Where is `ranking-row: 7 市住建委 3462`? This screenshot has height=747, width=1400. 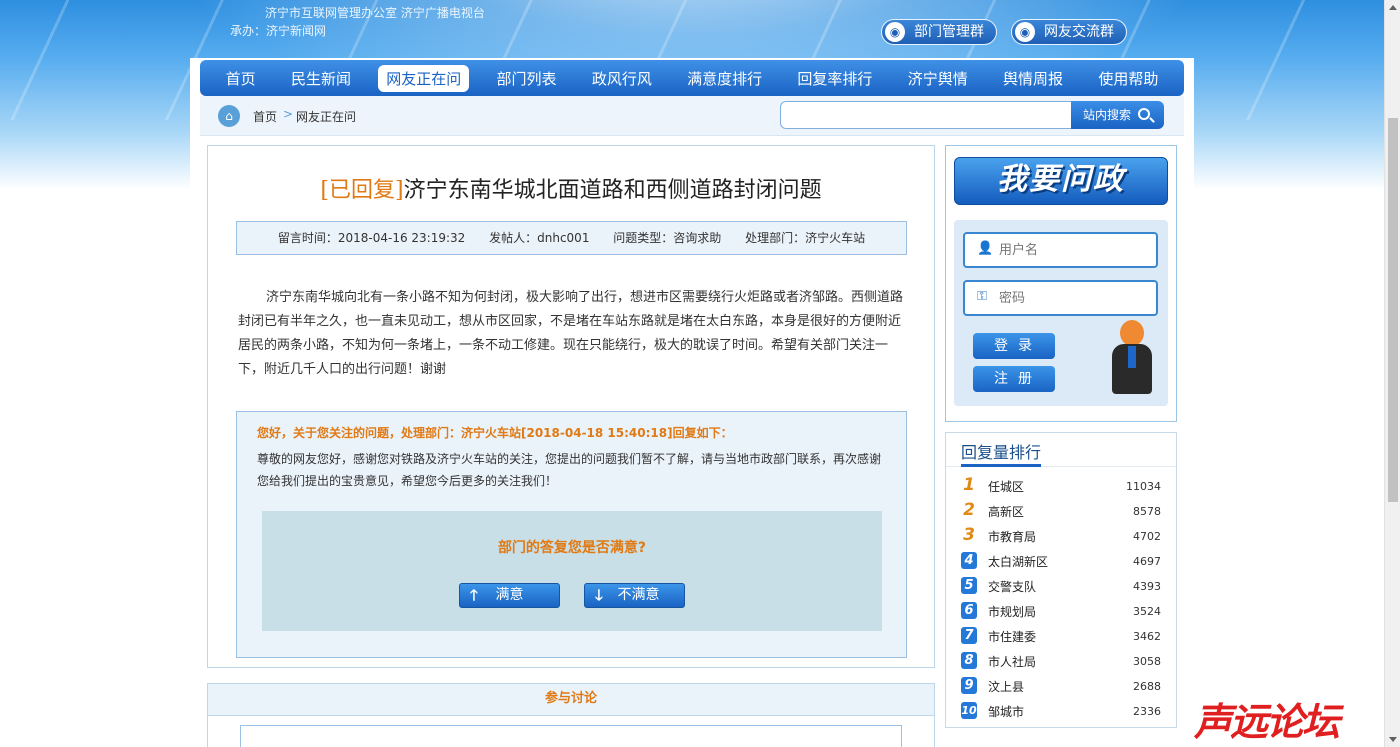 ranking-row: 7 市住建委 3462 is located at coordinates (1061, 637).